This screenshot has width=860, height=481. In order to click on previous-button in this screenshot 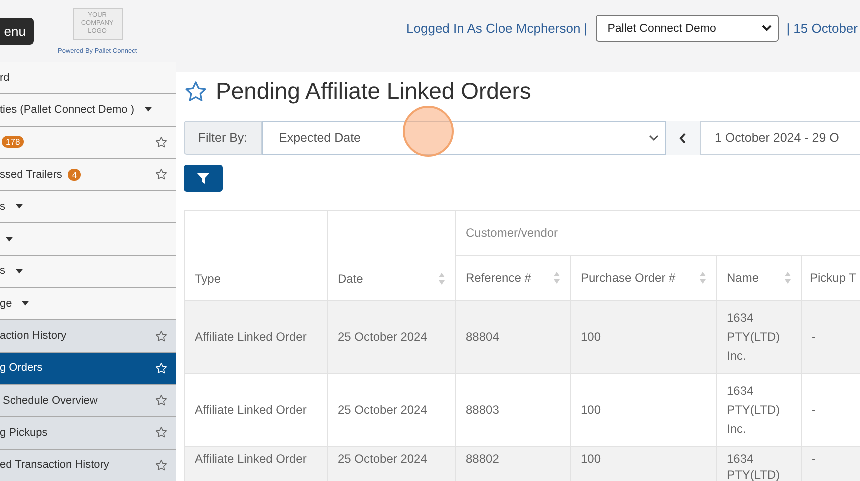, I will do `click(683, 138)`.